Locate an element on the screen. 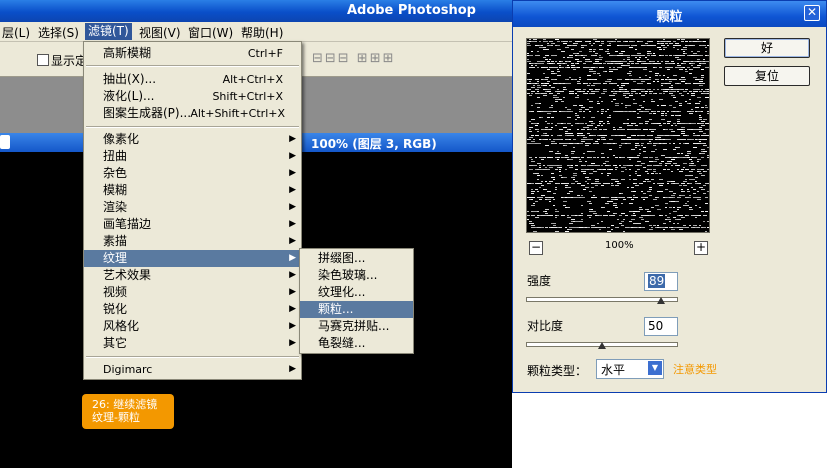 This screenshot has width=827, height=468. align-icons: ⊟⊟⊟ ⊞⊞⊞ is located at coordinates (354, 58).